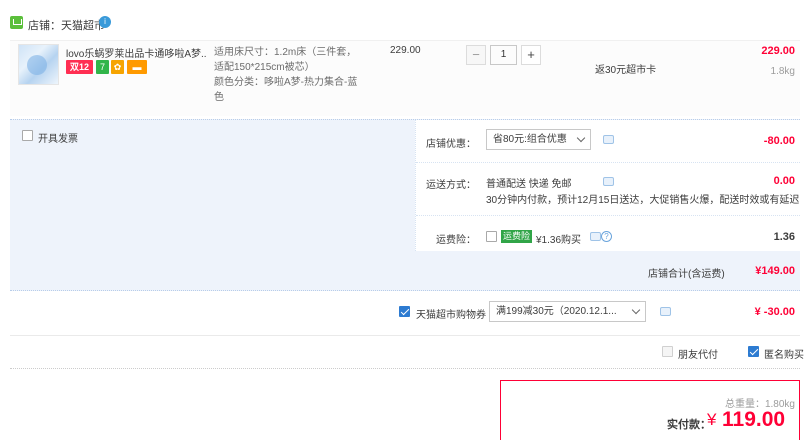 This screenshot has width=805, height=440. I want to click on quantity-stepper: − 1 +, so click(504, 55).